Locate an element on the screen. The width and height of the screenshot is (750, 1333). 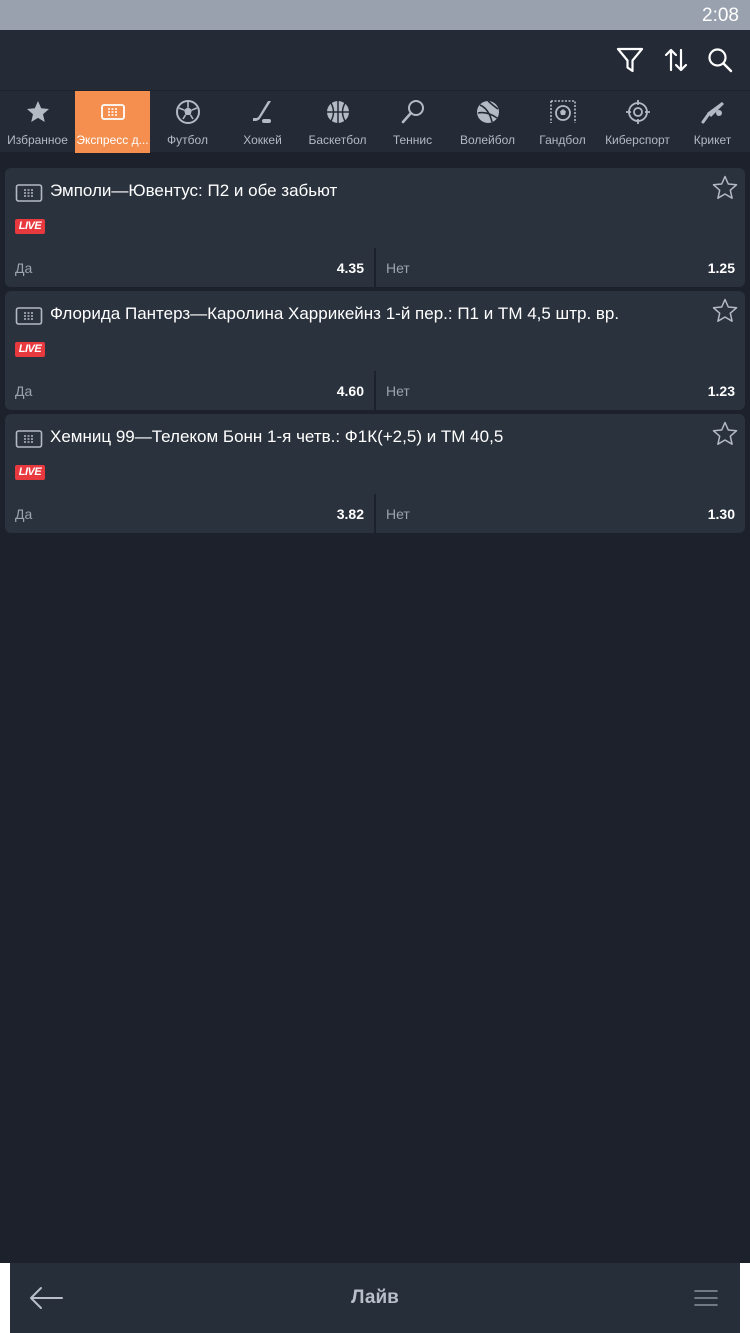
sport-label: Крикет is located at coordinates (712, 140).